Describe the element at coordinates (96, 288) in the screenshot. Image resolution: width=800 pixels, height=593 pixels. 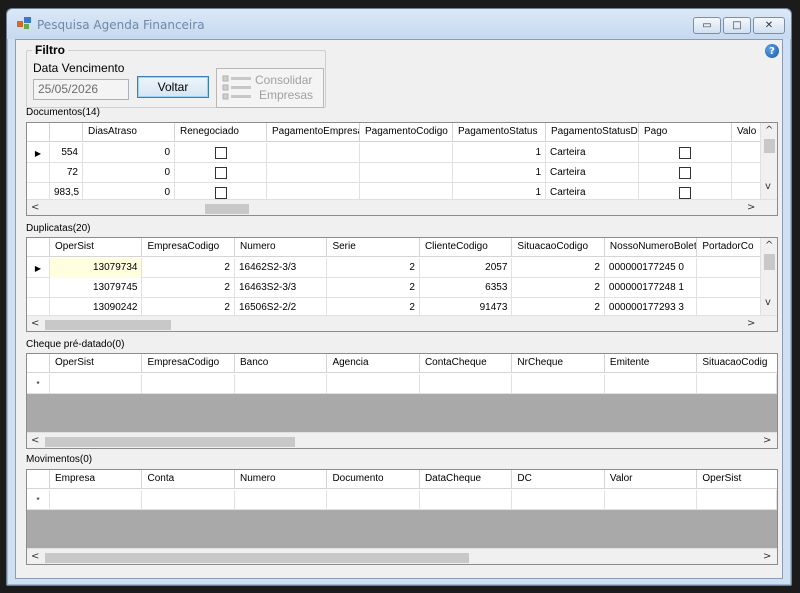
I see `cell: 13079745` at that location.